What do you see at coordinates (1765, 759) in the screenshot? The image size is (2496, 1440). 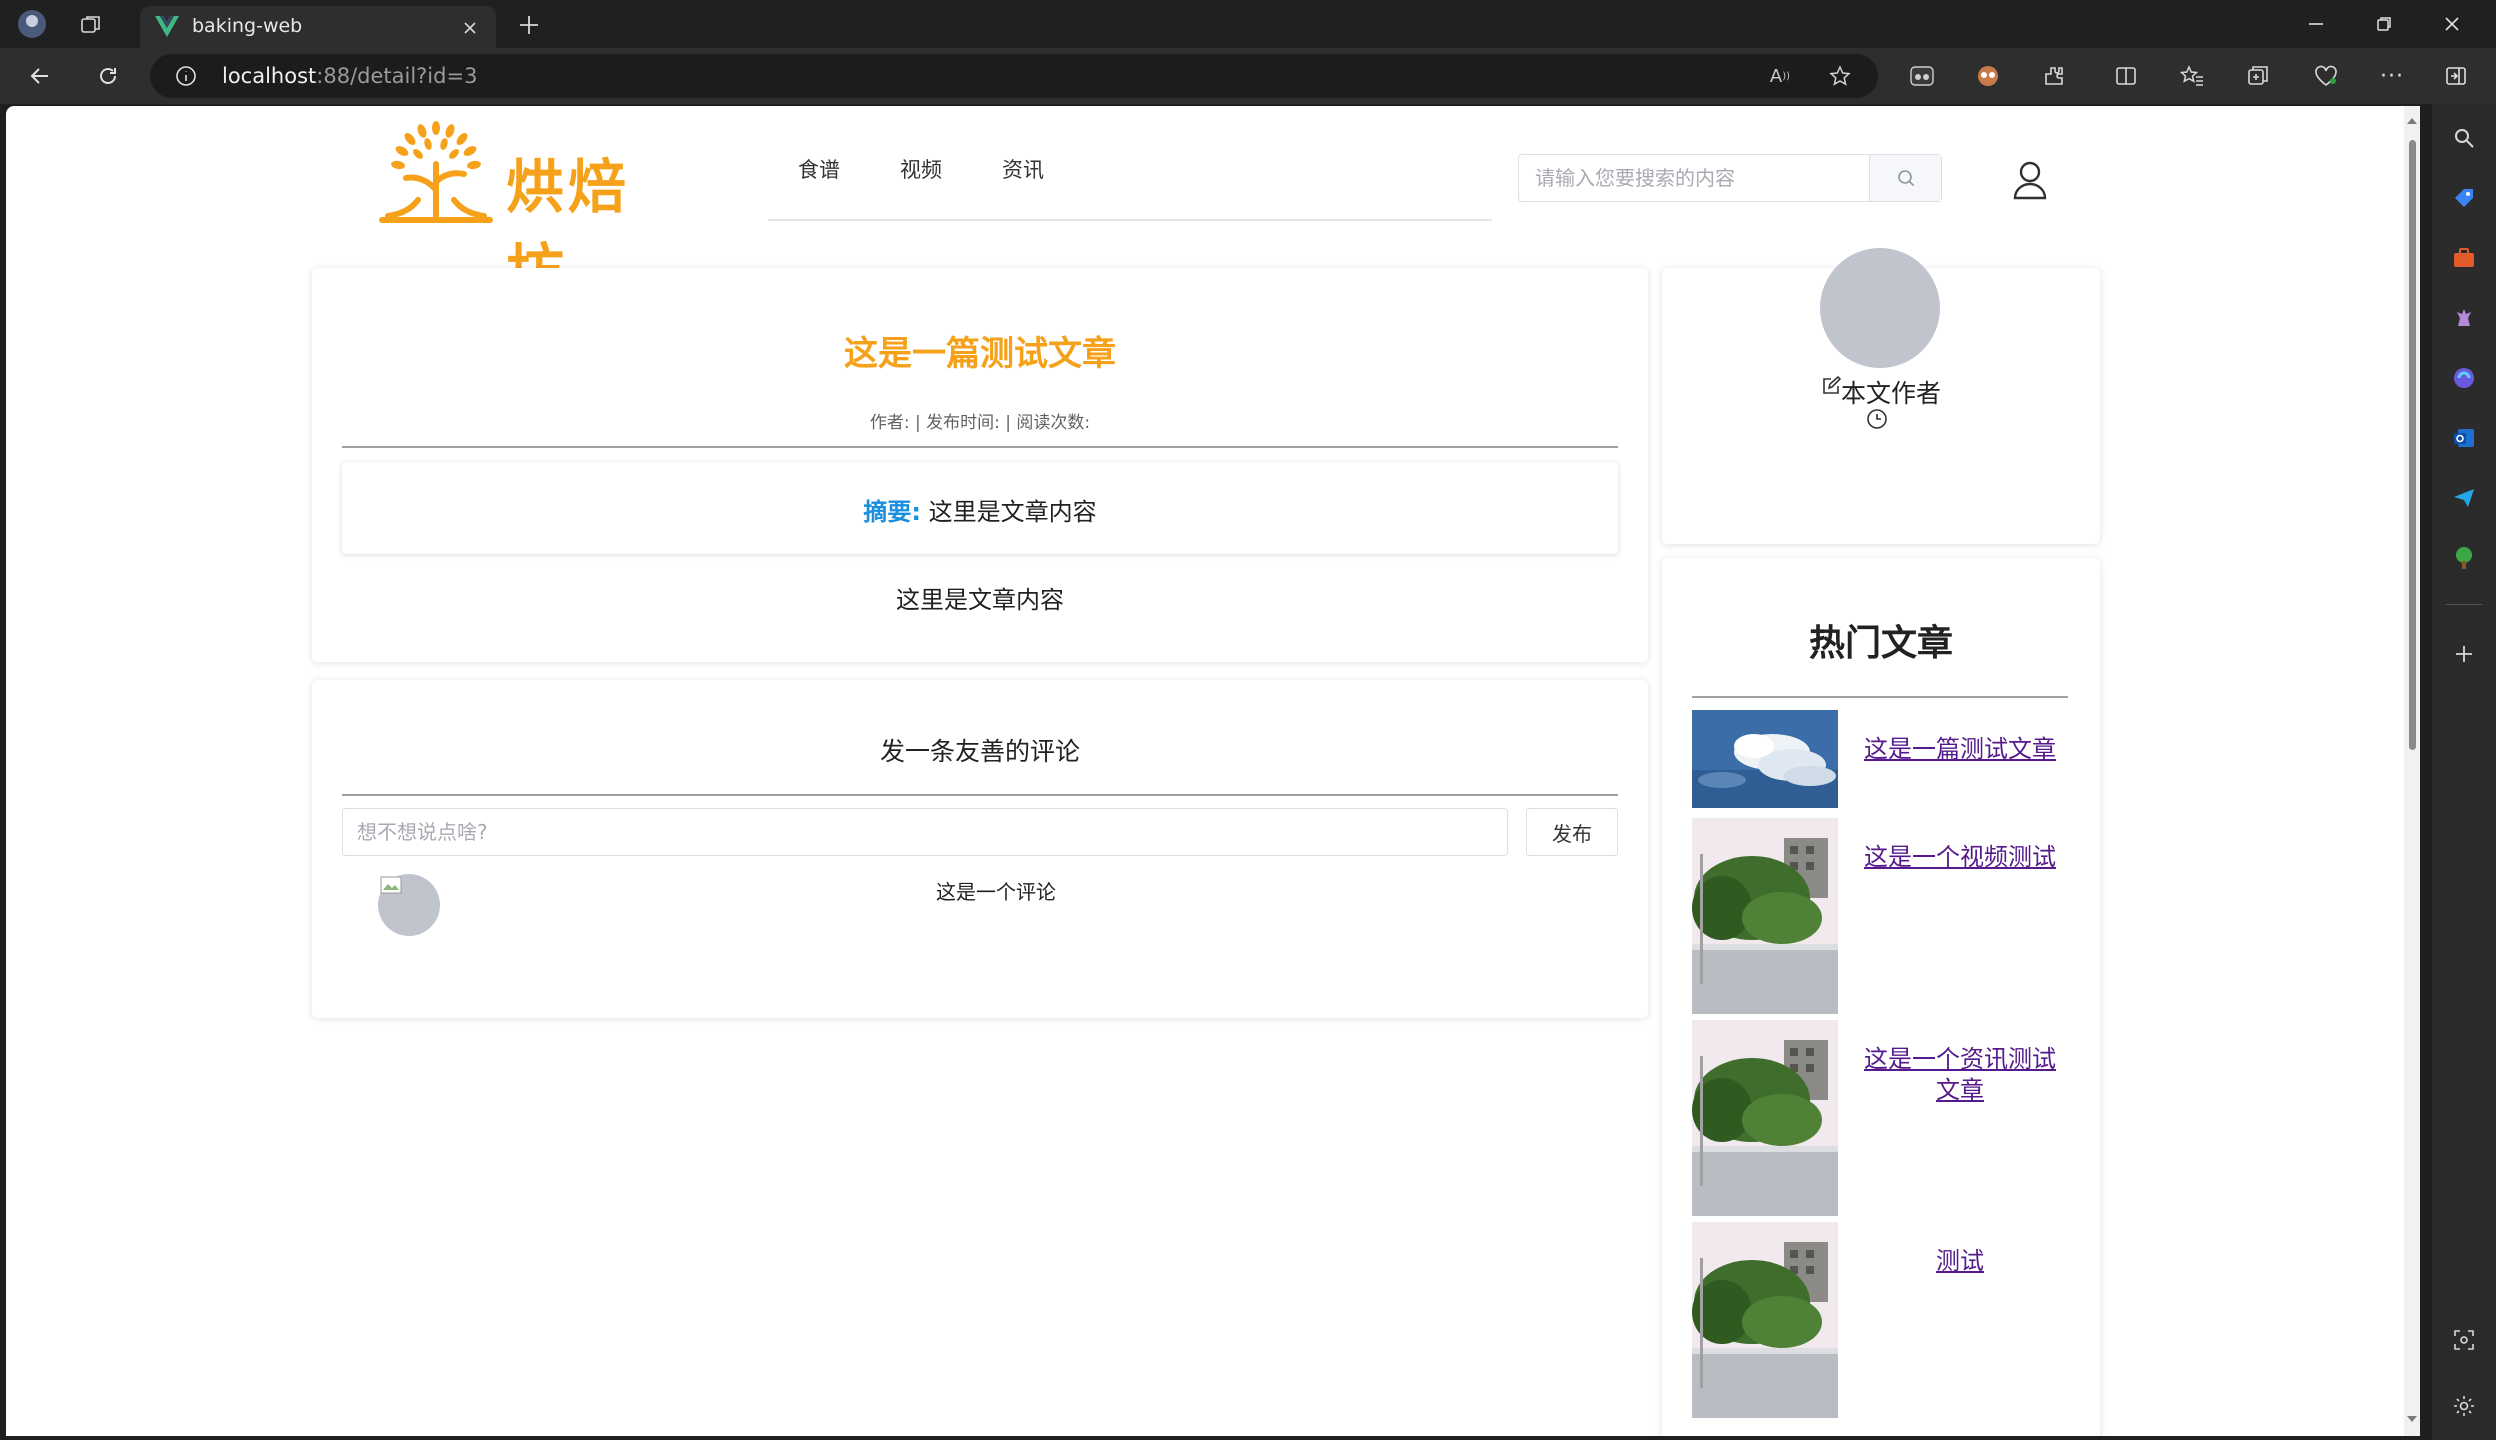 I see `sky-clouds-thumbnail` at bounding box center [1765, 759].